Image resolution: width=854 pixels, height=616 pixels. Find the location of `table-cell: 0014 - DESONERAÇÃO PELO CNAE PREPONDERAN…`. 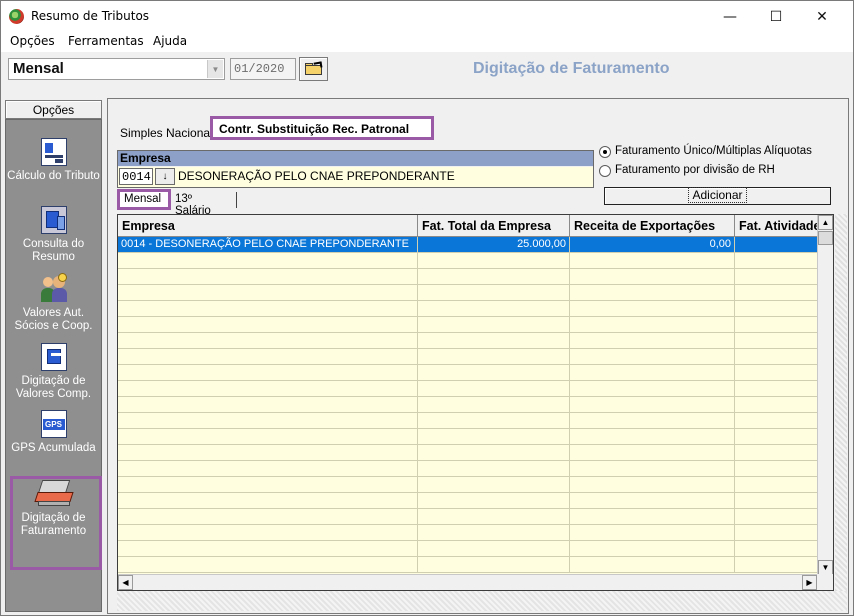

table-cell: 0014 - DESONERAÇÃO PELO CNAE PREPONDERAN… is located at coordinates (268, 245).